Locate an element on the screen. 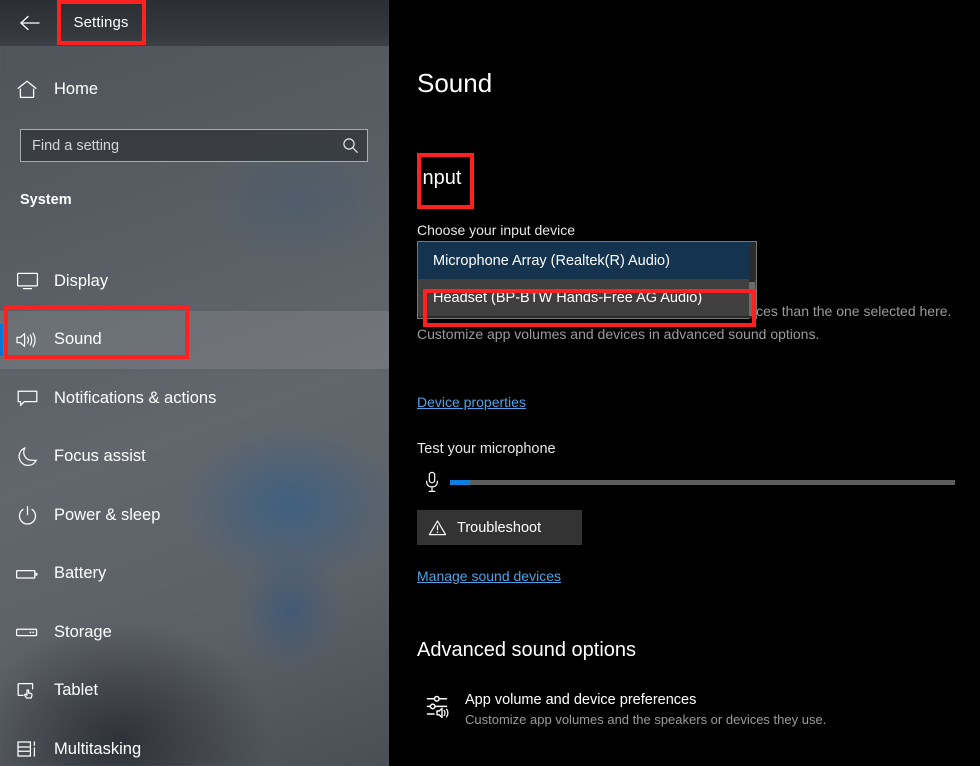 The height and width of the screenshot is (766, 980). sidebar-item-storage: Storage is located at coordinates (194, 632).